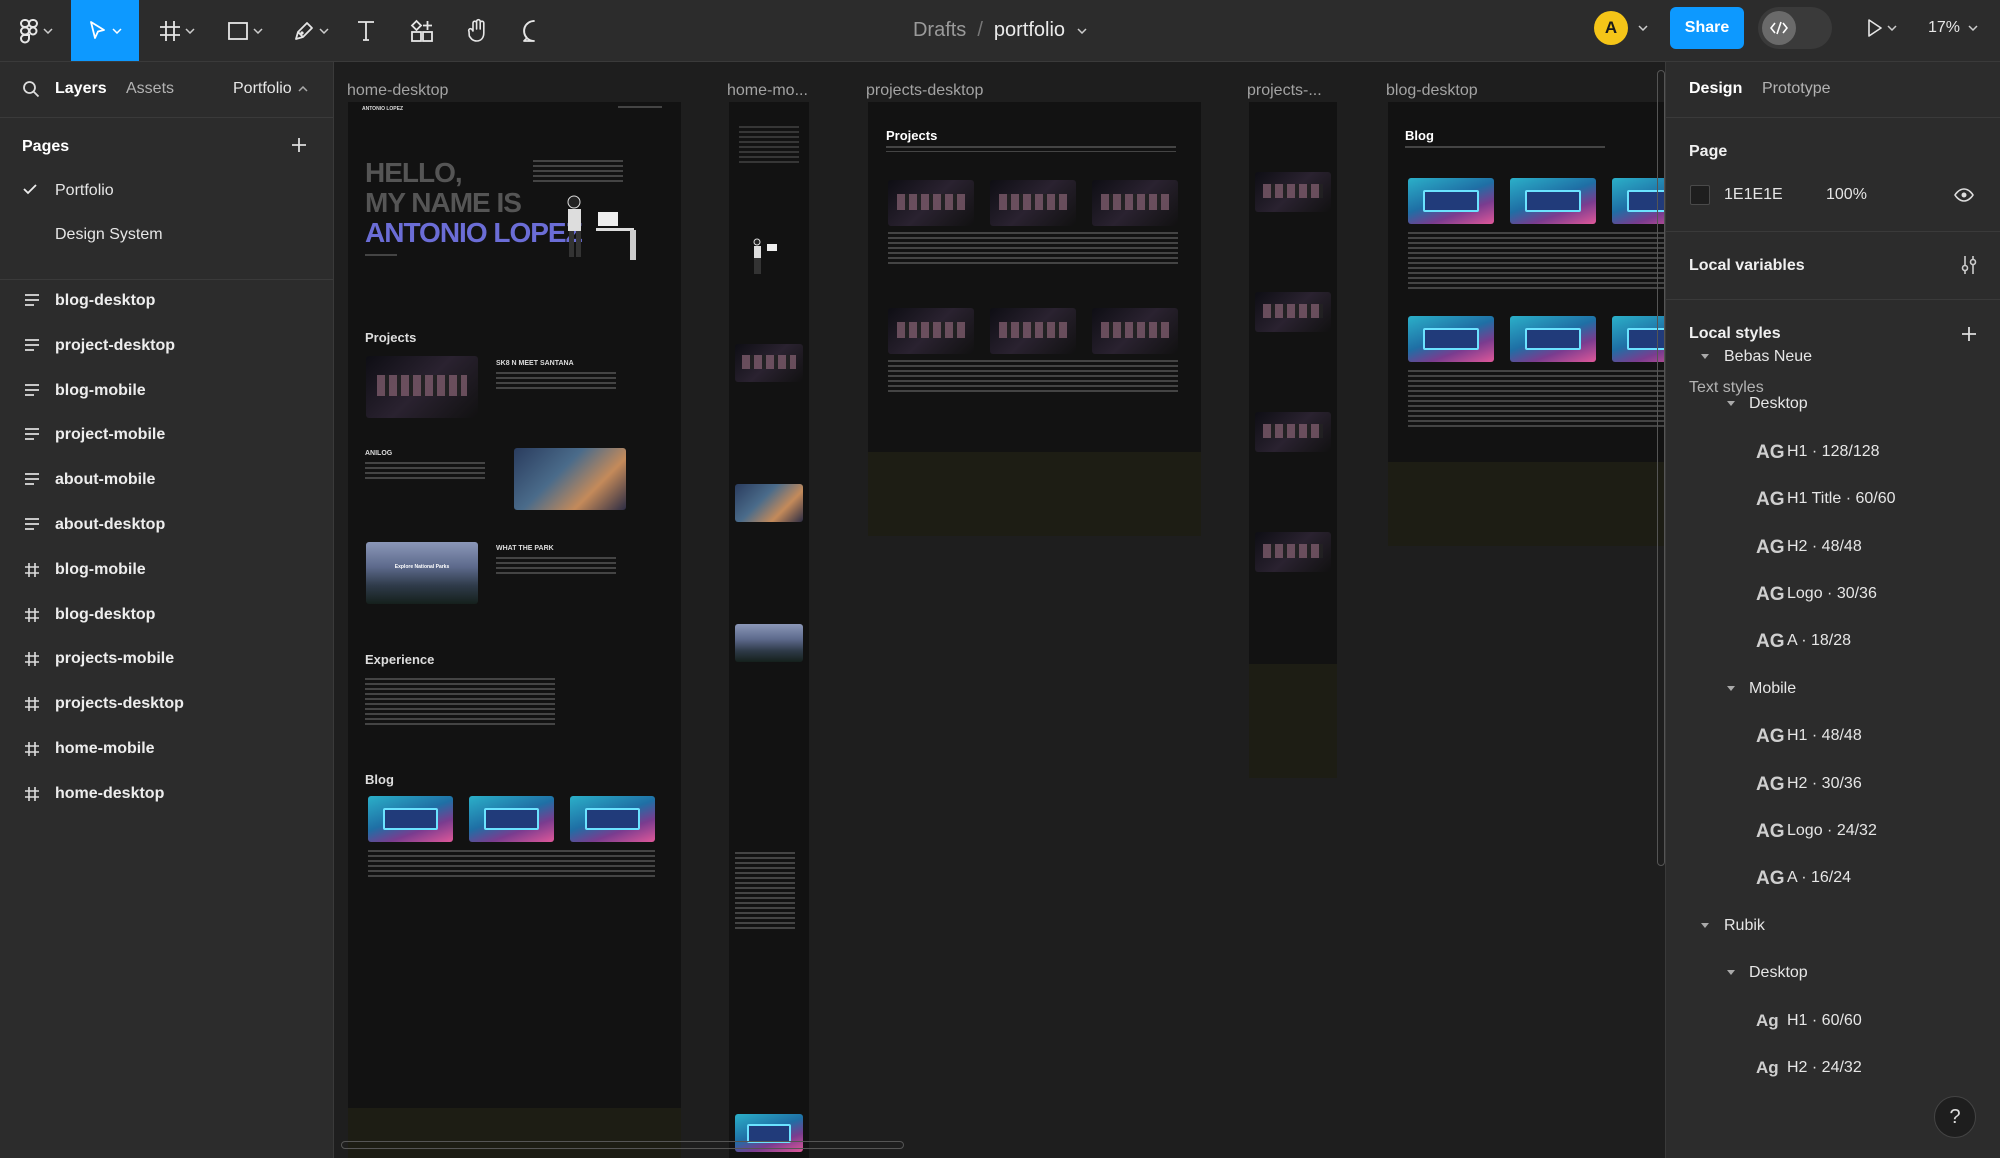 The width and height of the screenshot is (2000, 1158). I want to click on user-avatar: A, so click(1611, 28).